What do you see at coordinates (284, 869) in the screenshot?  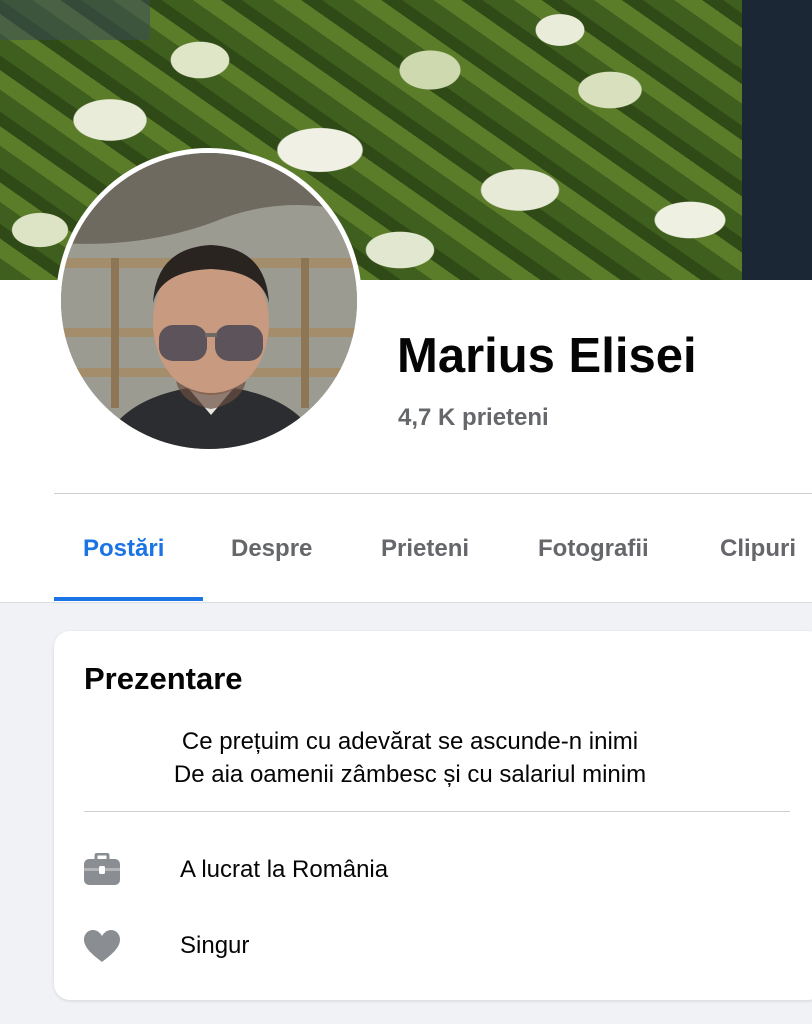 I see `detail-work-text: A lucrat la România` at bounding box center [284, 869].